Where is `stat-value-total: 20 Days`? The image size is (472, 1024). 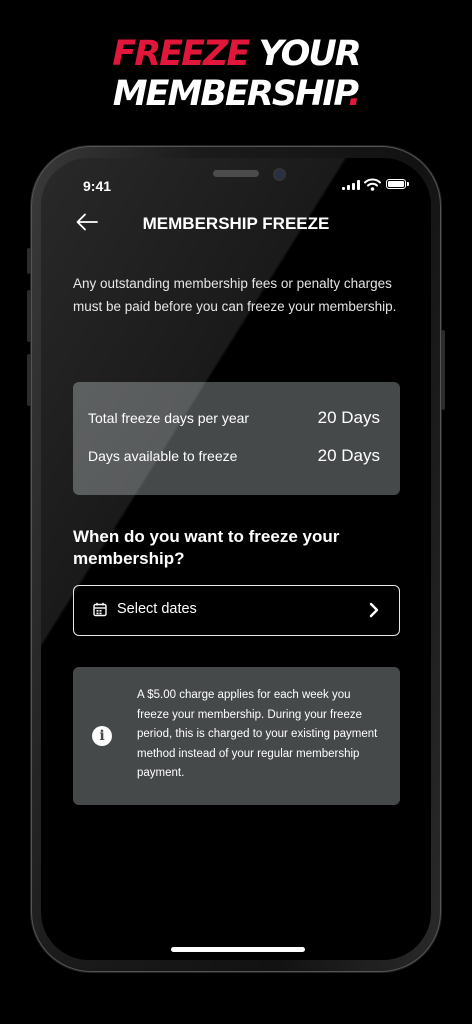
stat-value-total: 20 Days is located at coordinates (348, 417).